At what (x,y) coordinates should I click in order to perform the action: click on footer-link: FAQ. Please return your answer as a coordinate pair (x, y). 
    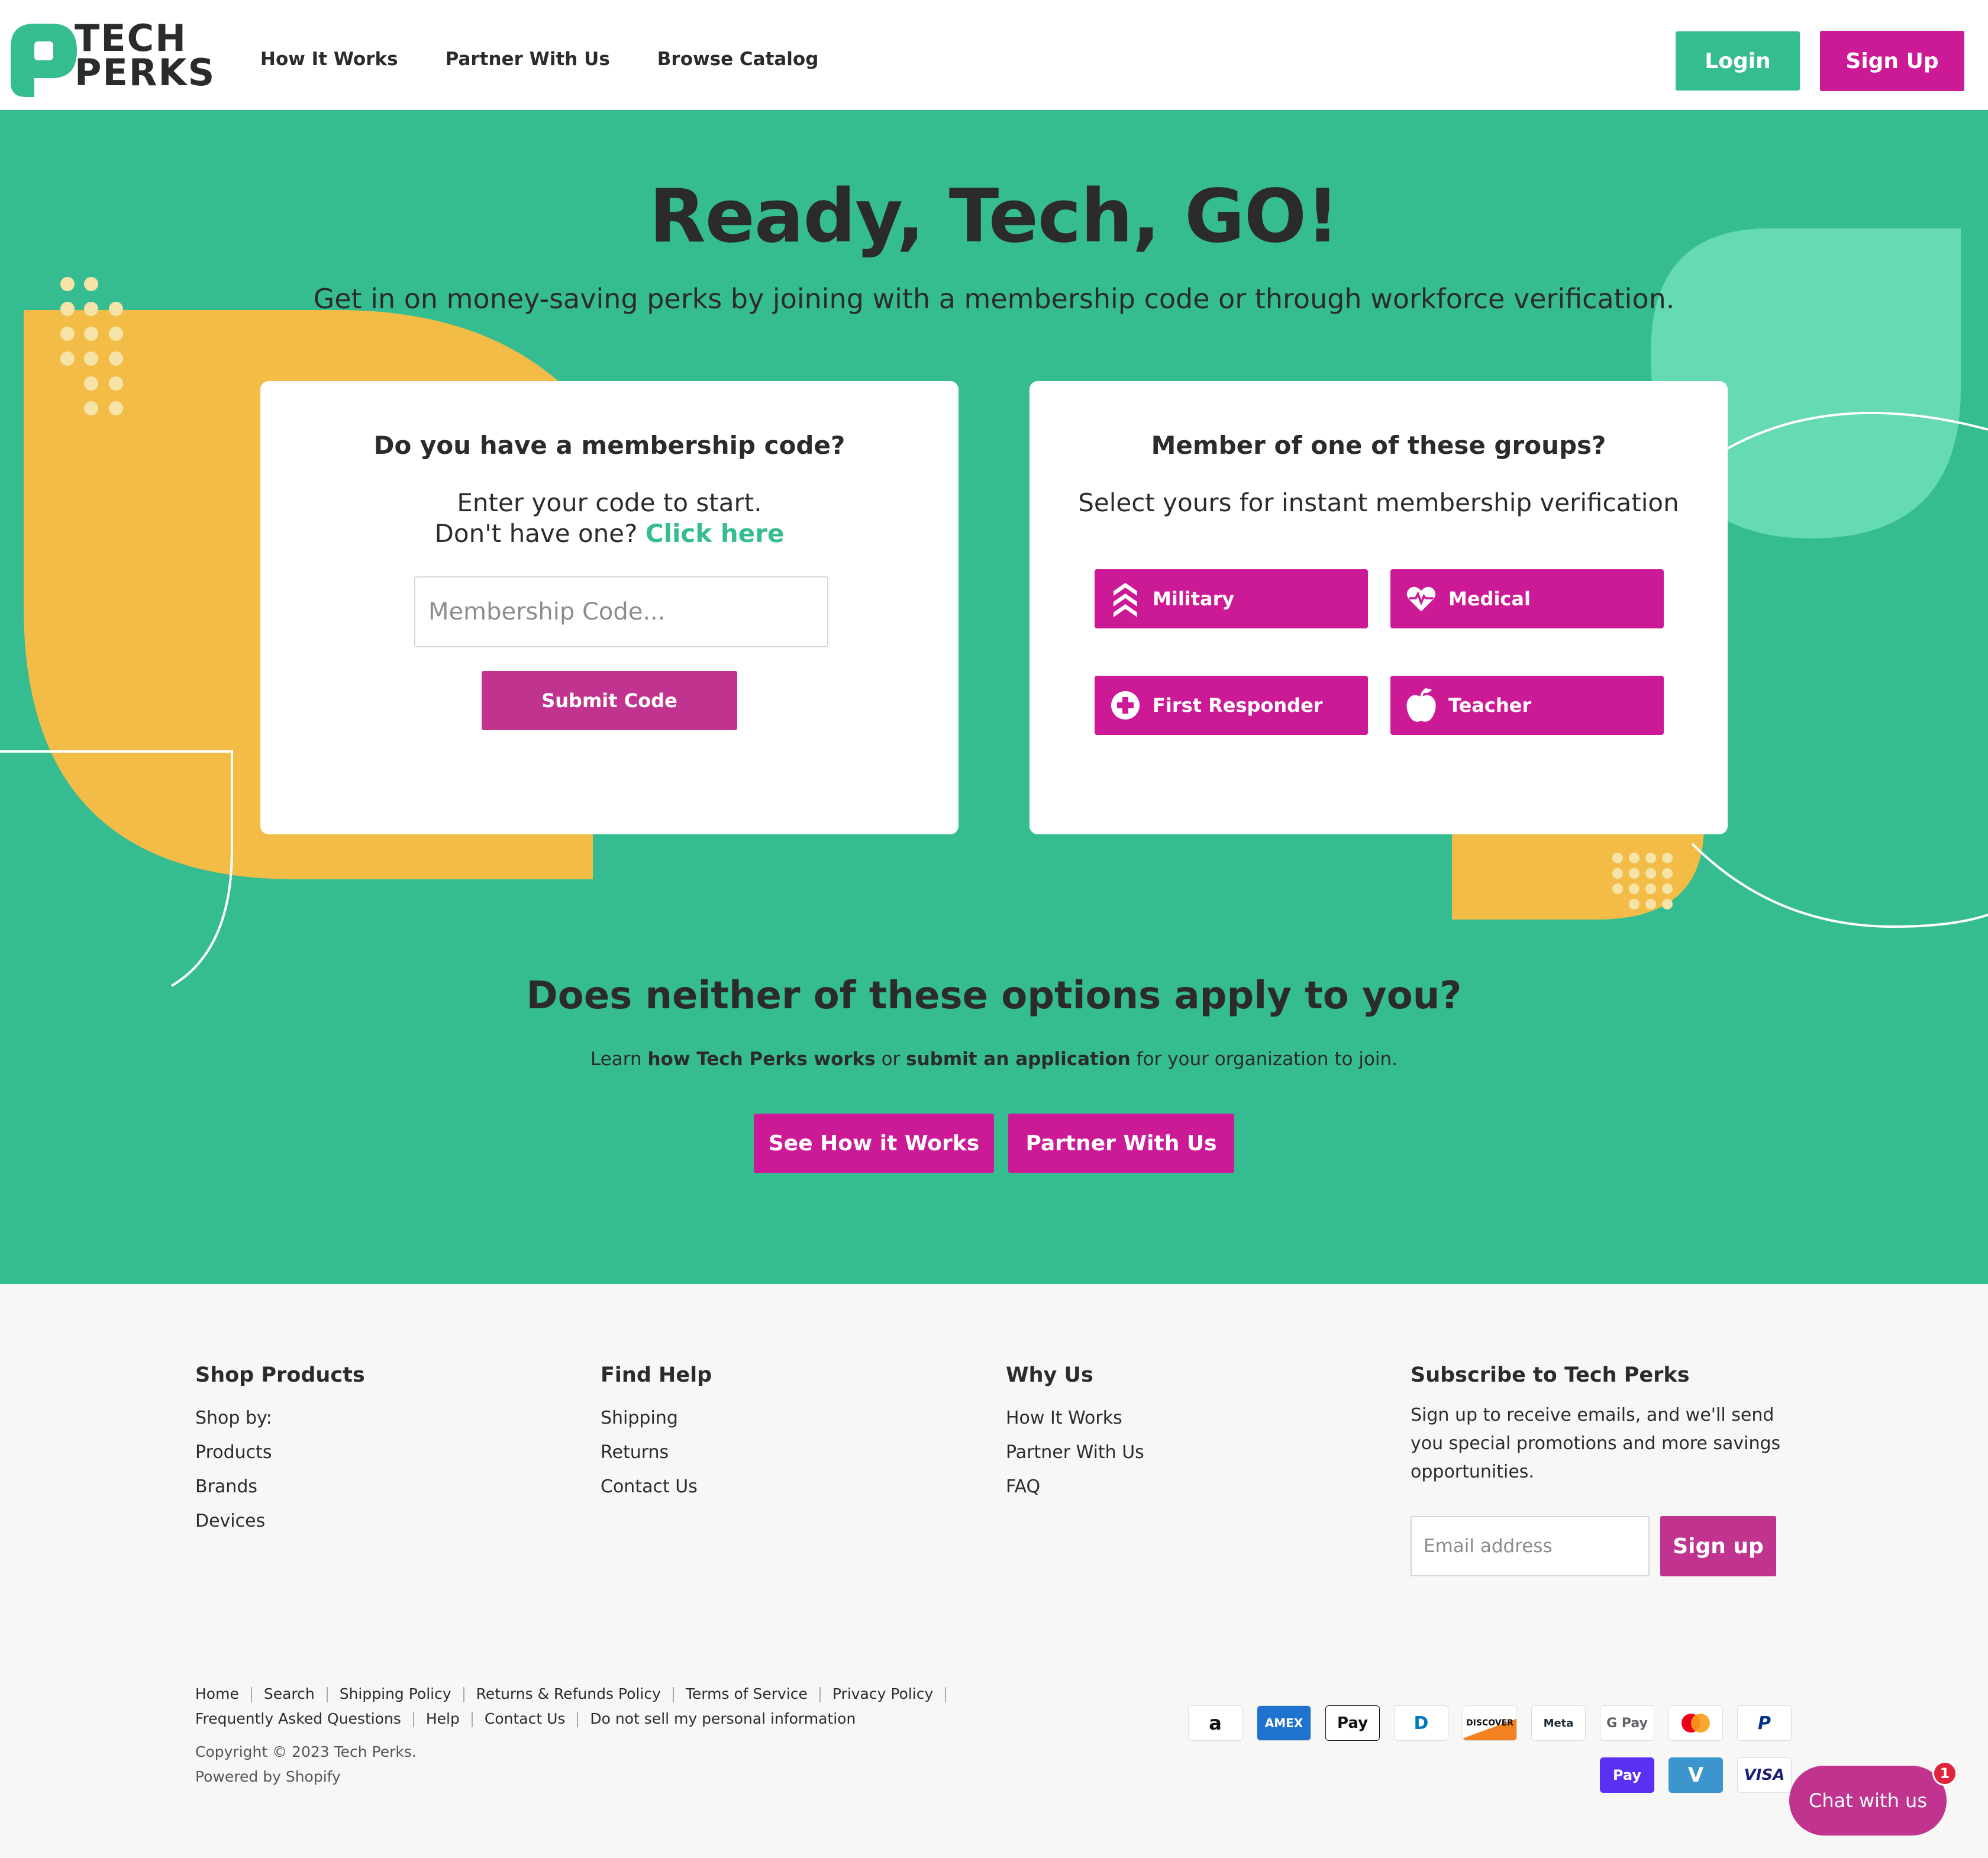
    Looking at the image, I should click on (1075, 1487).